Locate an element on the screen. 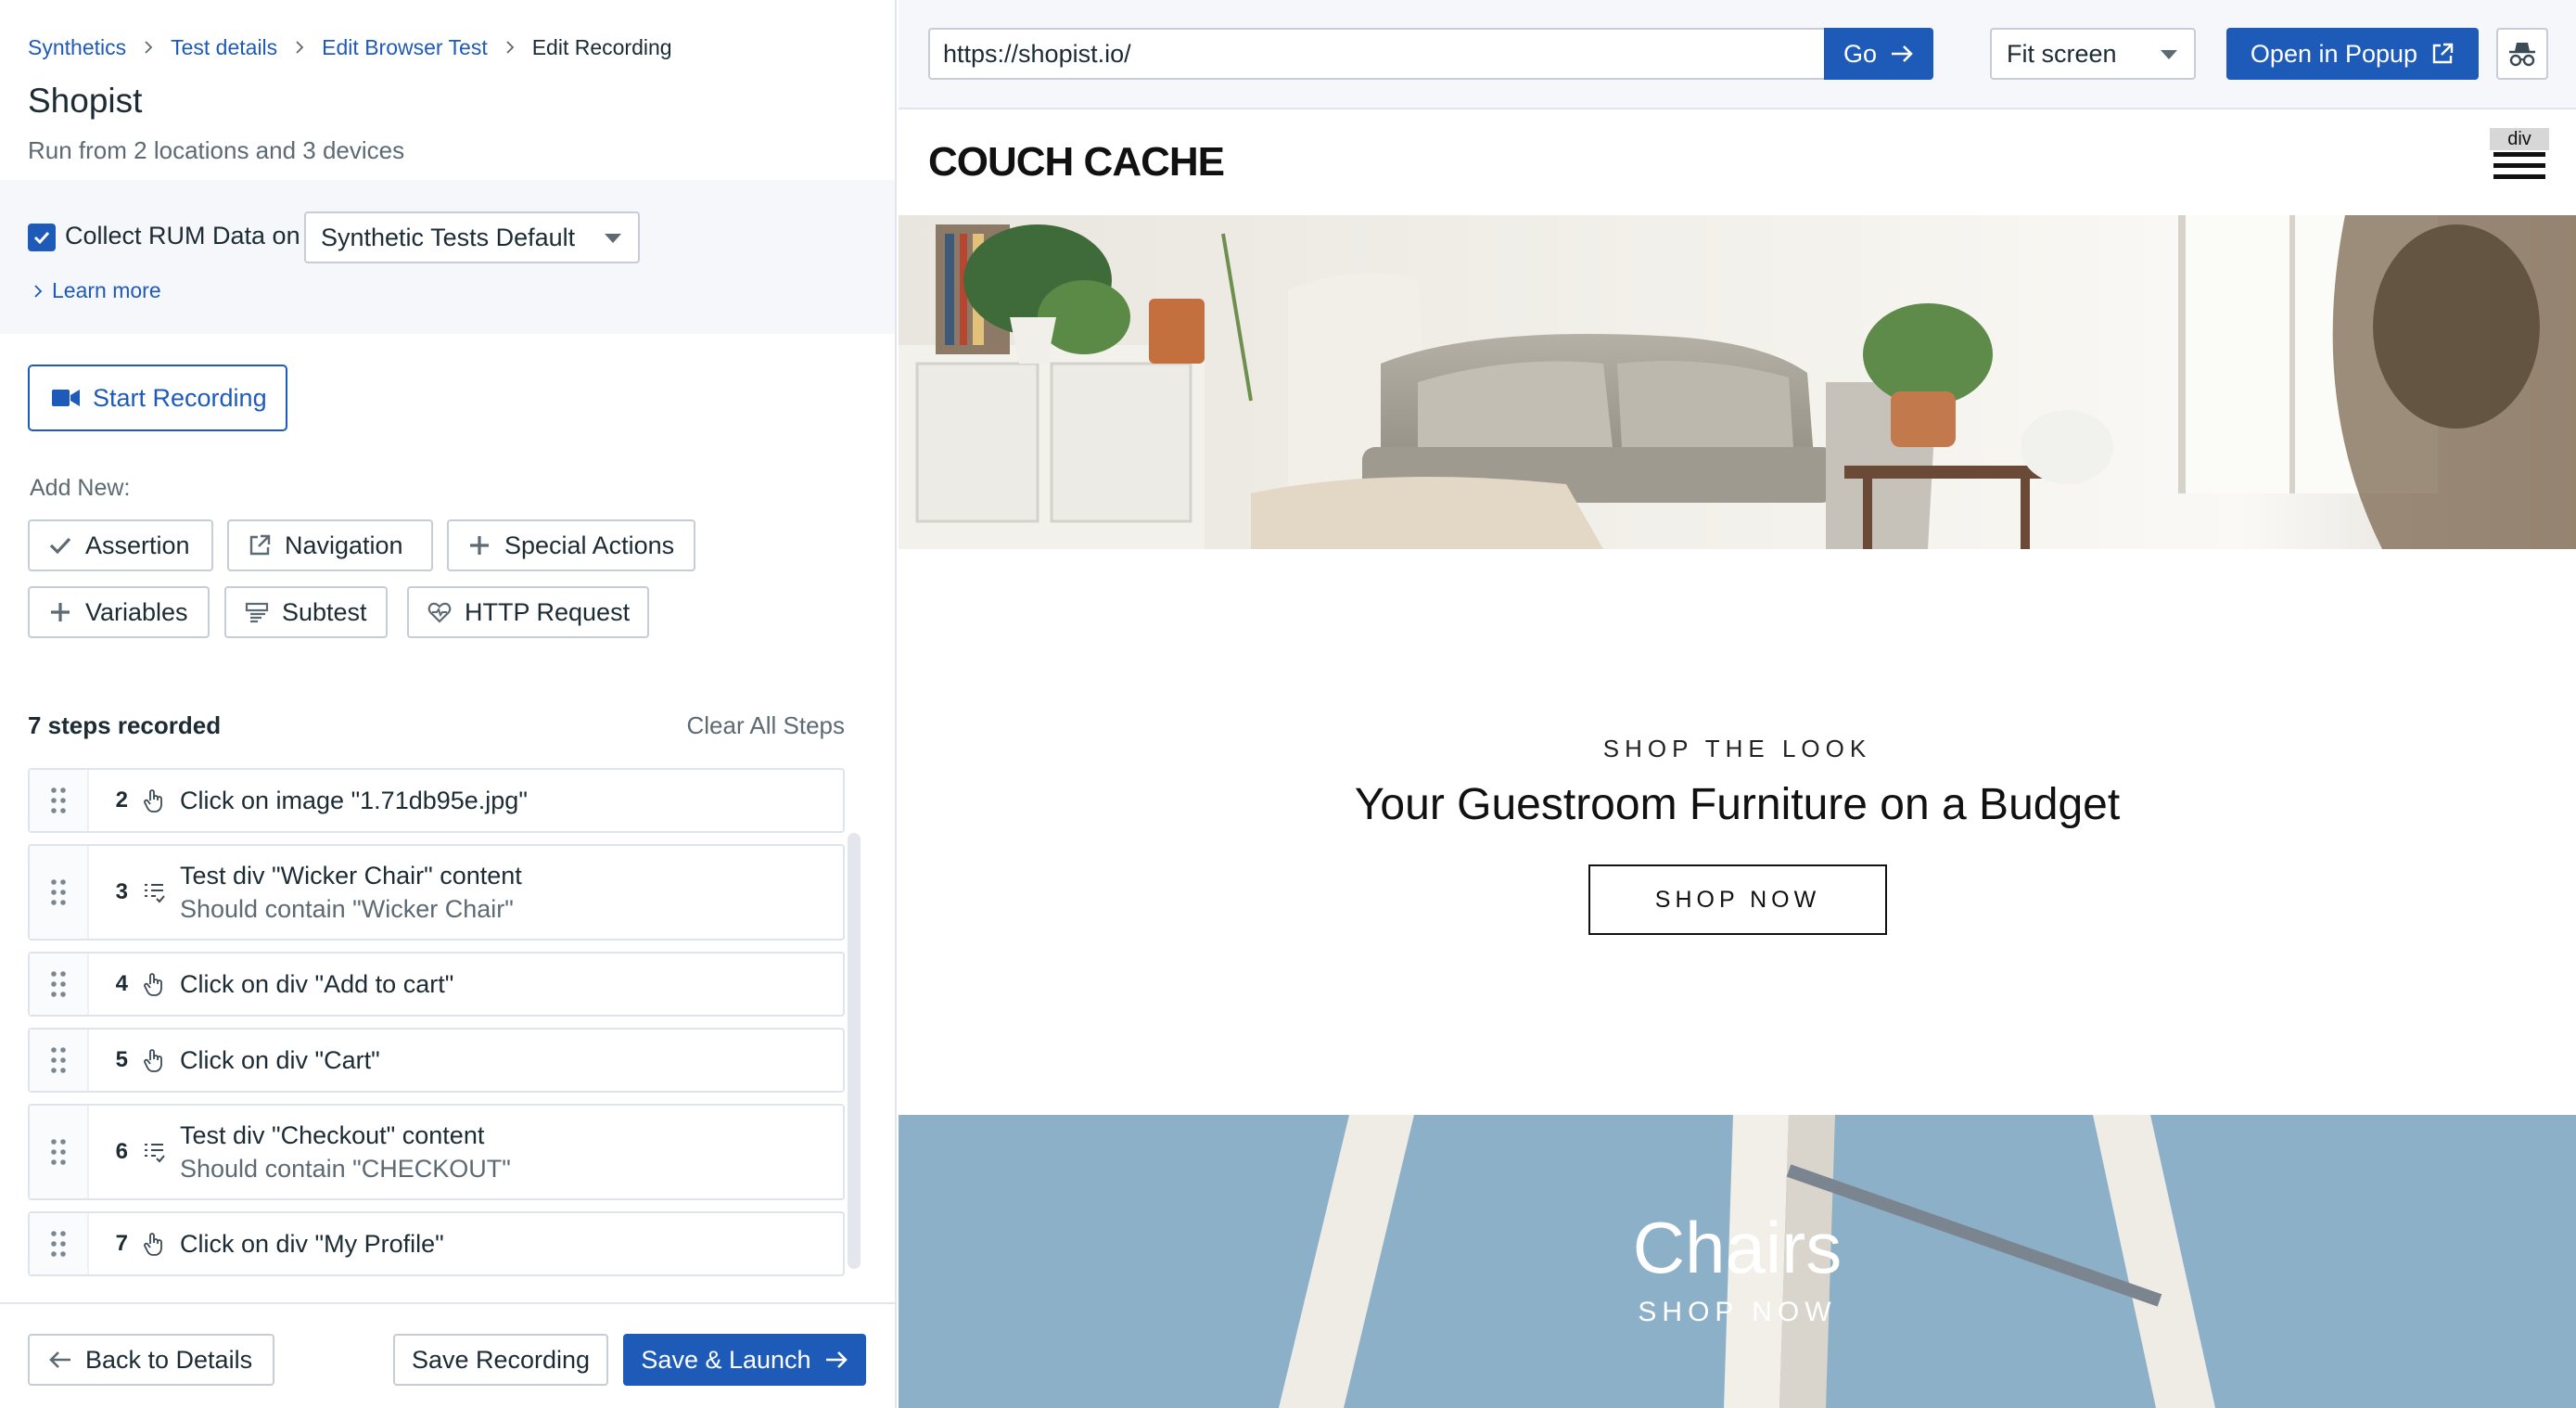  step-item: 2 Click on image "1.71db95e.jpg" is located at coordinates (437, 800).